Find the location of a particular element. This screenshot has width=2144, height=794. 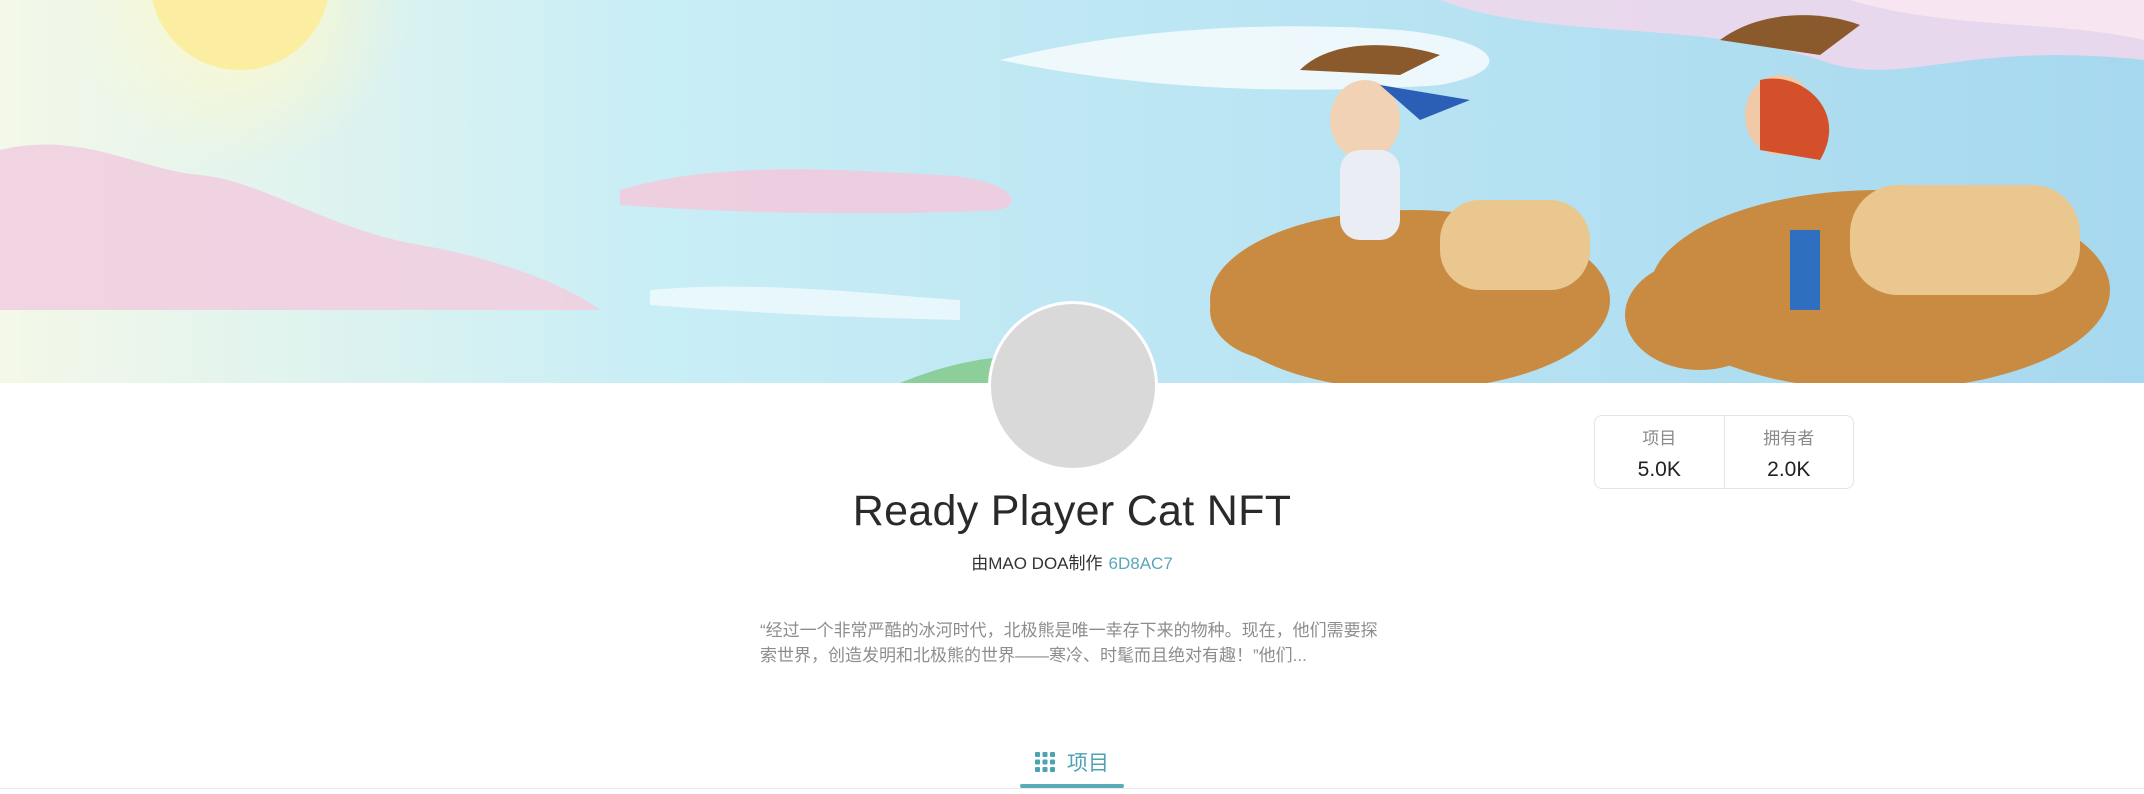

tab-divider is located at coordinates (1072, 788).